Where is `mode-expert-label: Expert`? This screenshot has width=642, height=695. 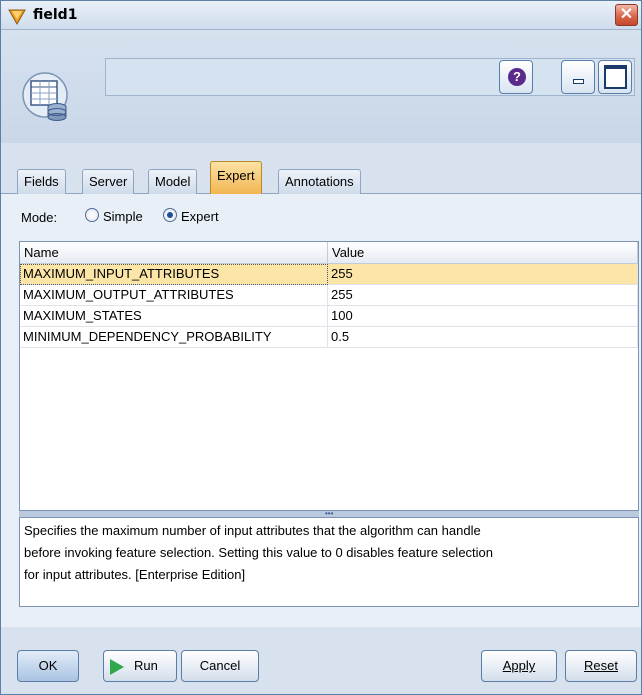
mode-expert-label: Expert is located at coordinates (200, 216).